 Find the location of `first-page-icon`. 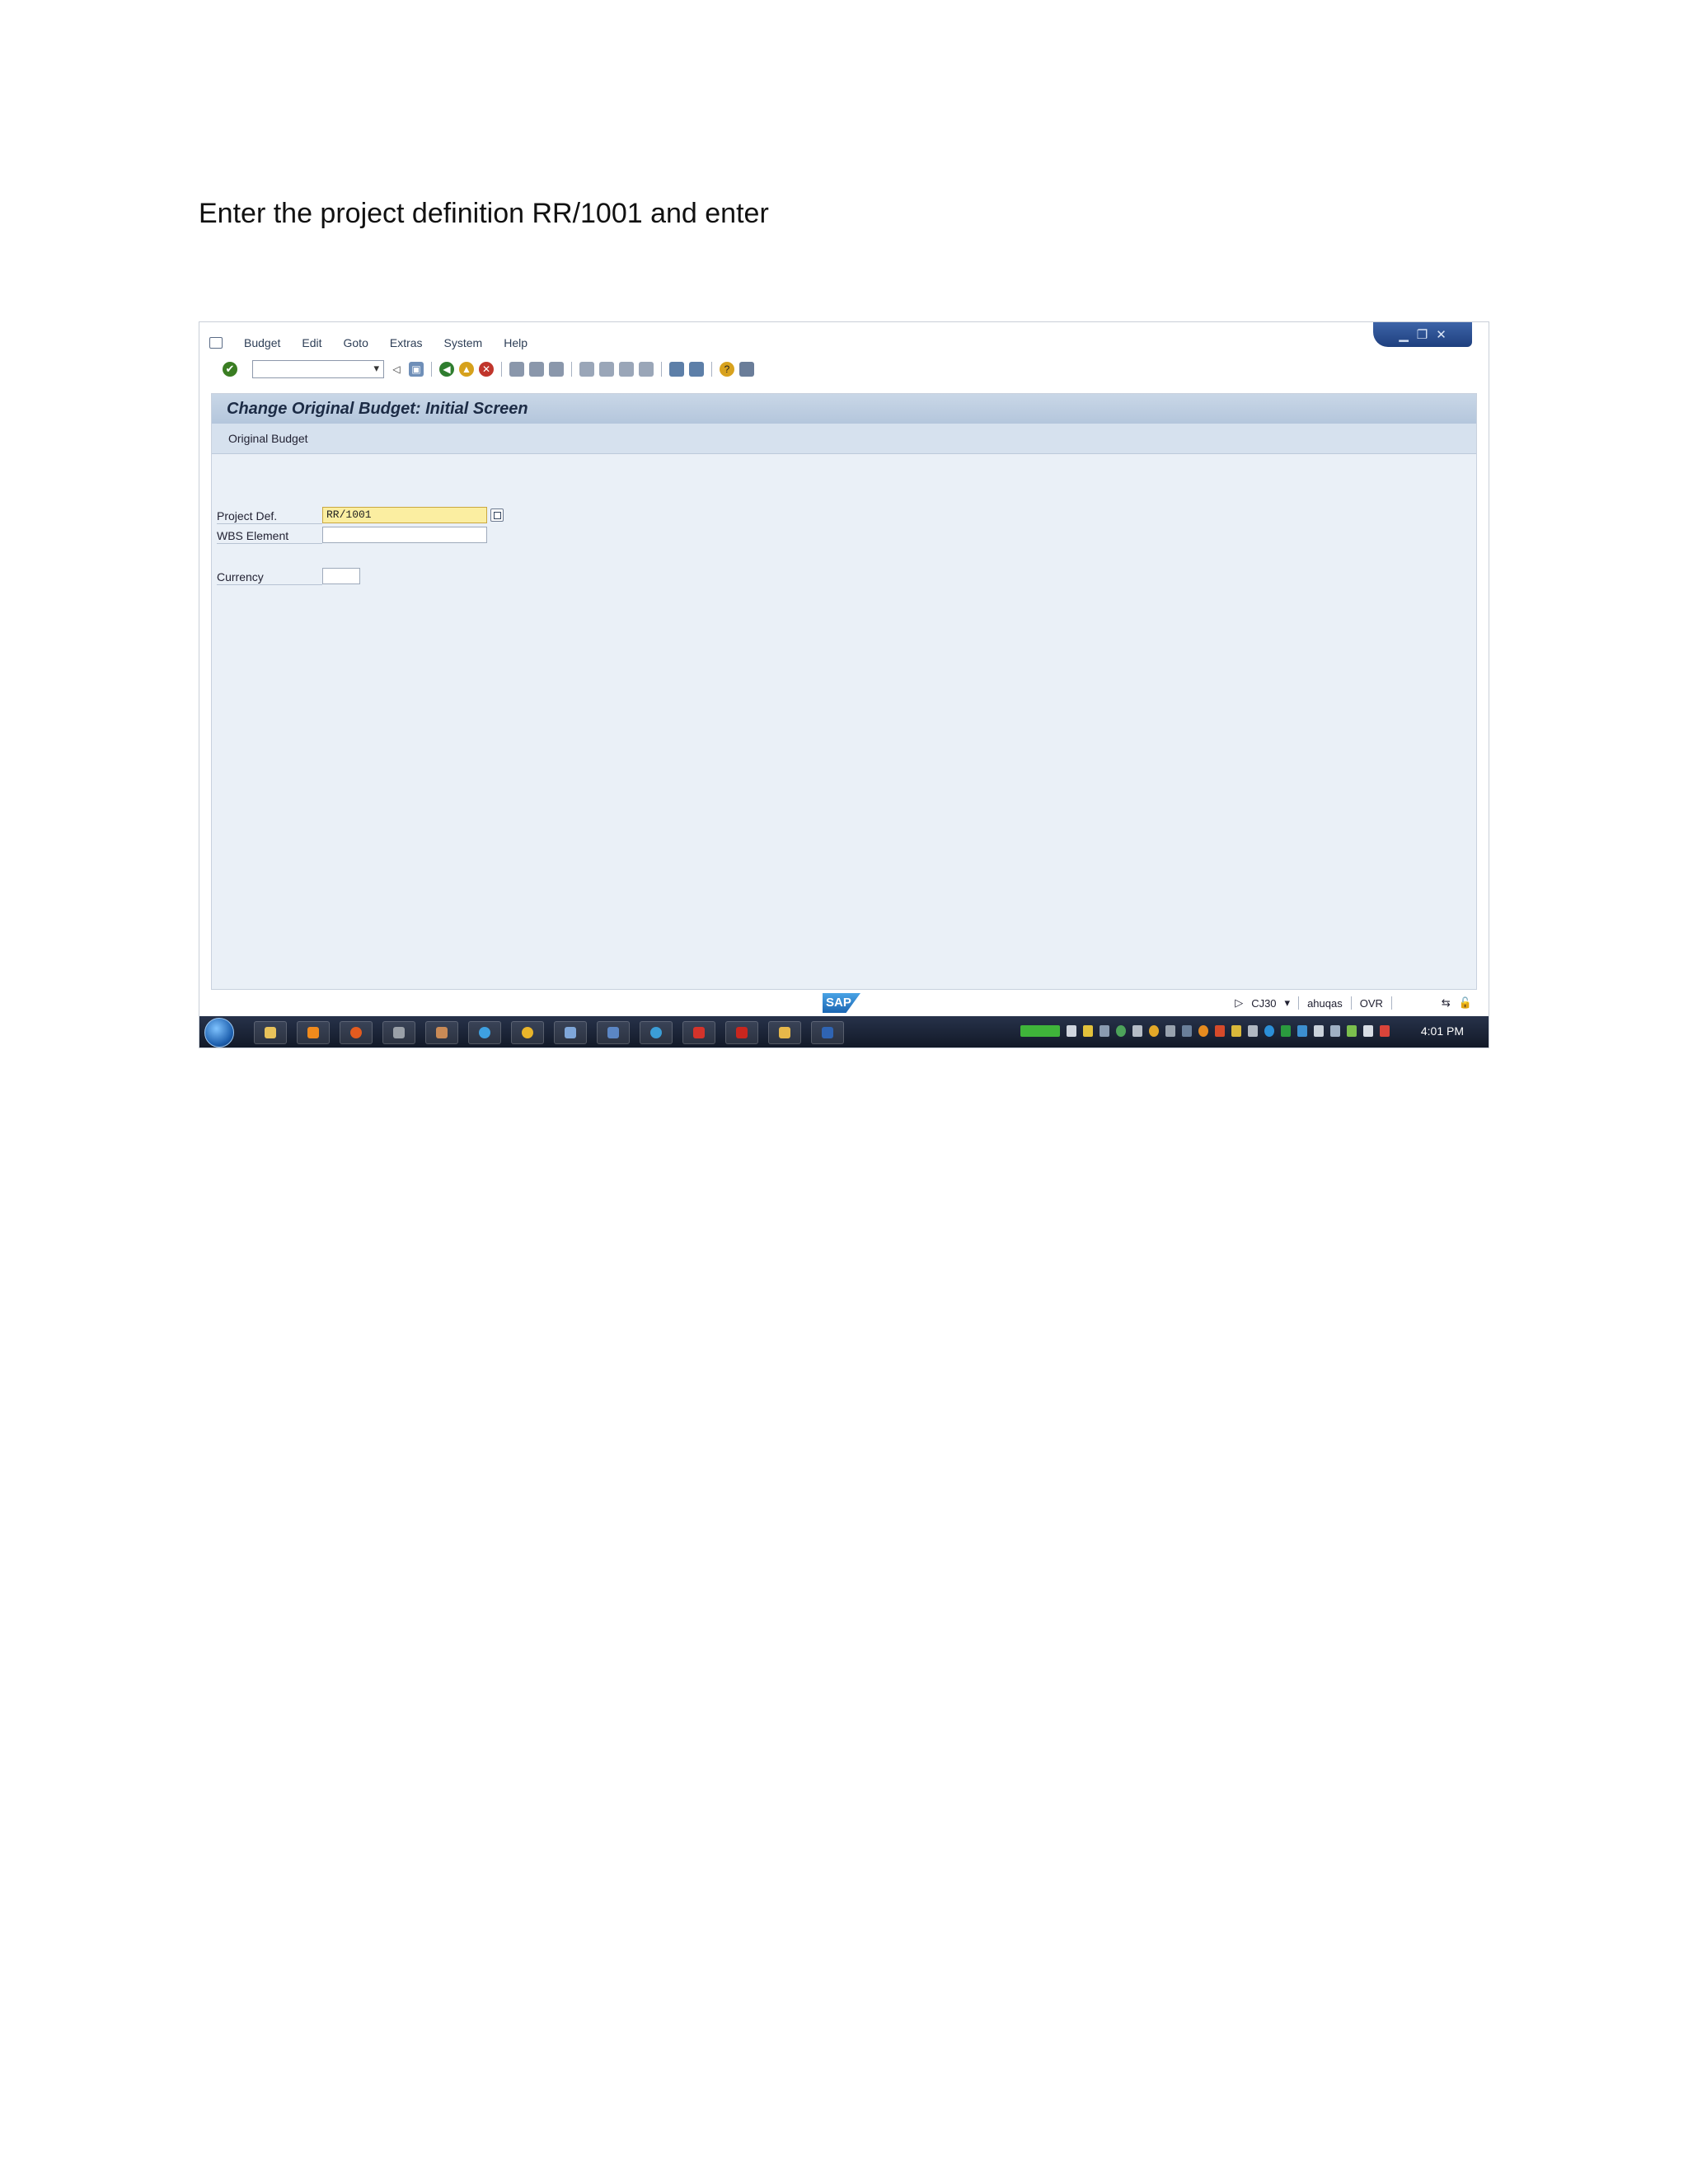

first-page-icon is located at coordinates (586, 369).